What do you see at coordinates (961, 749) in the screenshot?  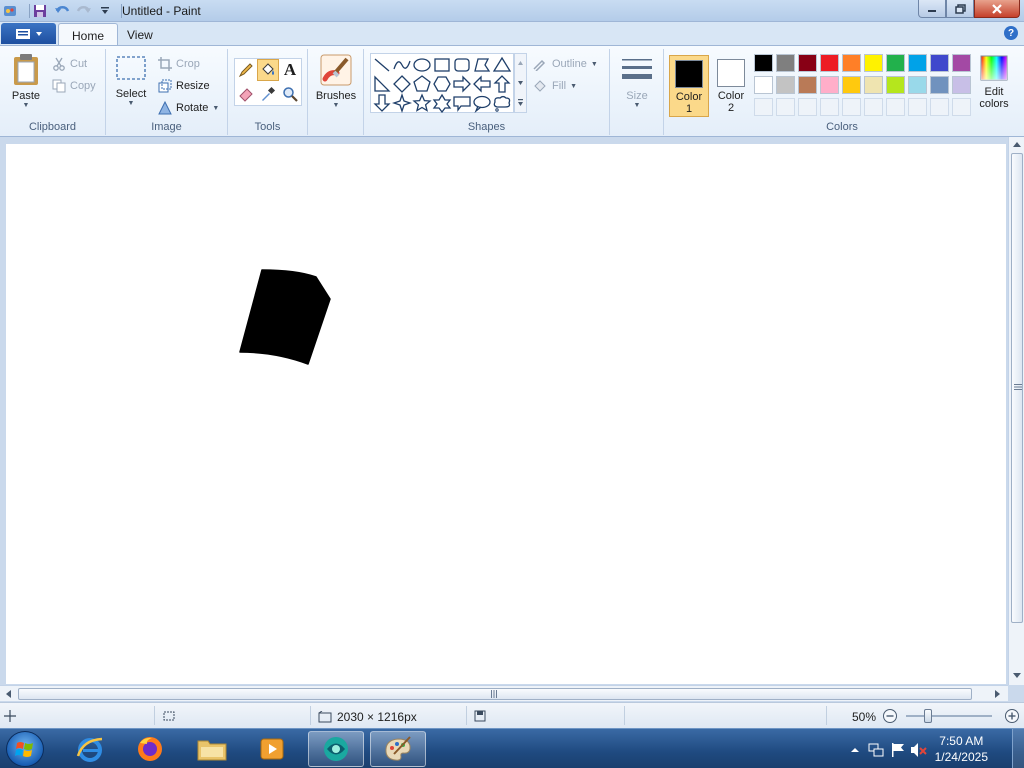 I see `clock: 7:50 AM 1/24/2025` at bounding box center [961, 749].